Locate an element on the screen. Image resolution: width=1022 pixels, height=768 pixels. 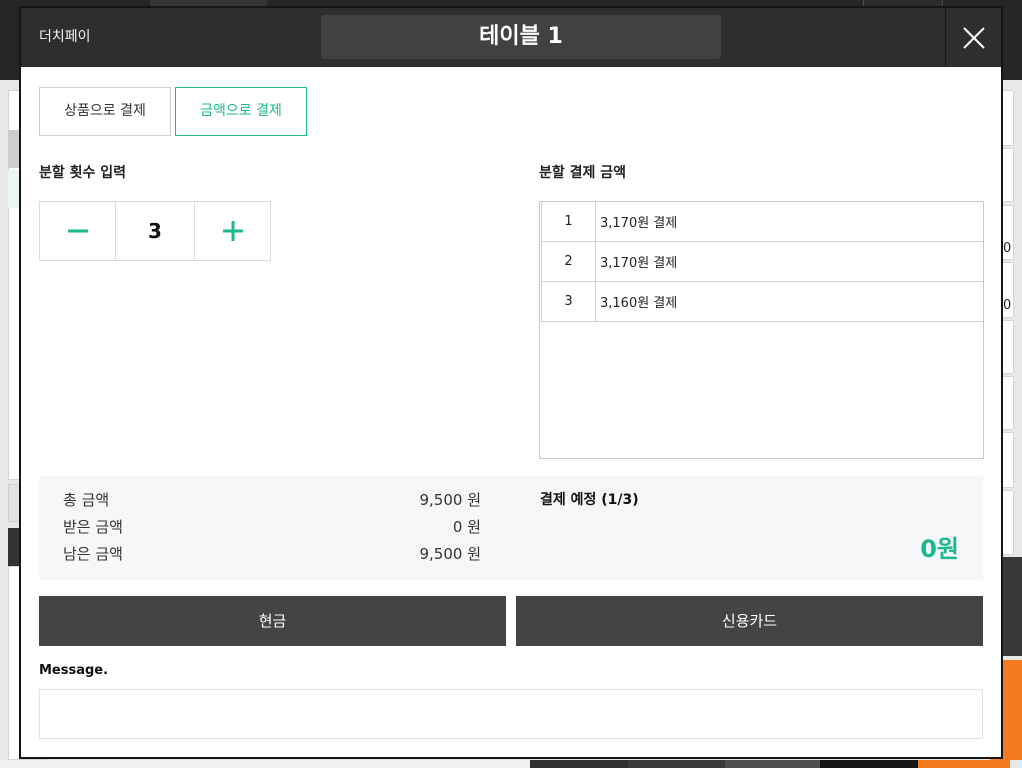
split-row: 2 3,170원 결제 is located at coordinates (762, 262).